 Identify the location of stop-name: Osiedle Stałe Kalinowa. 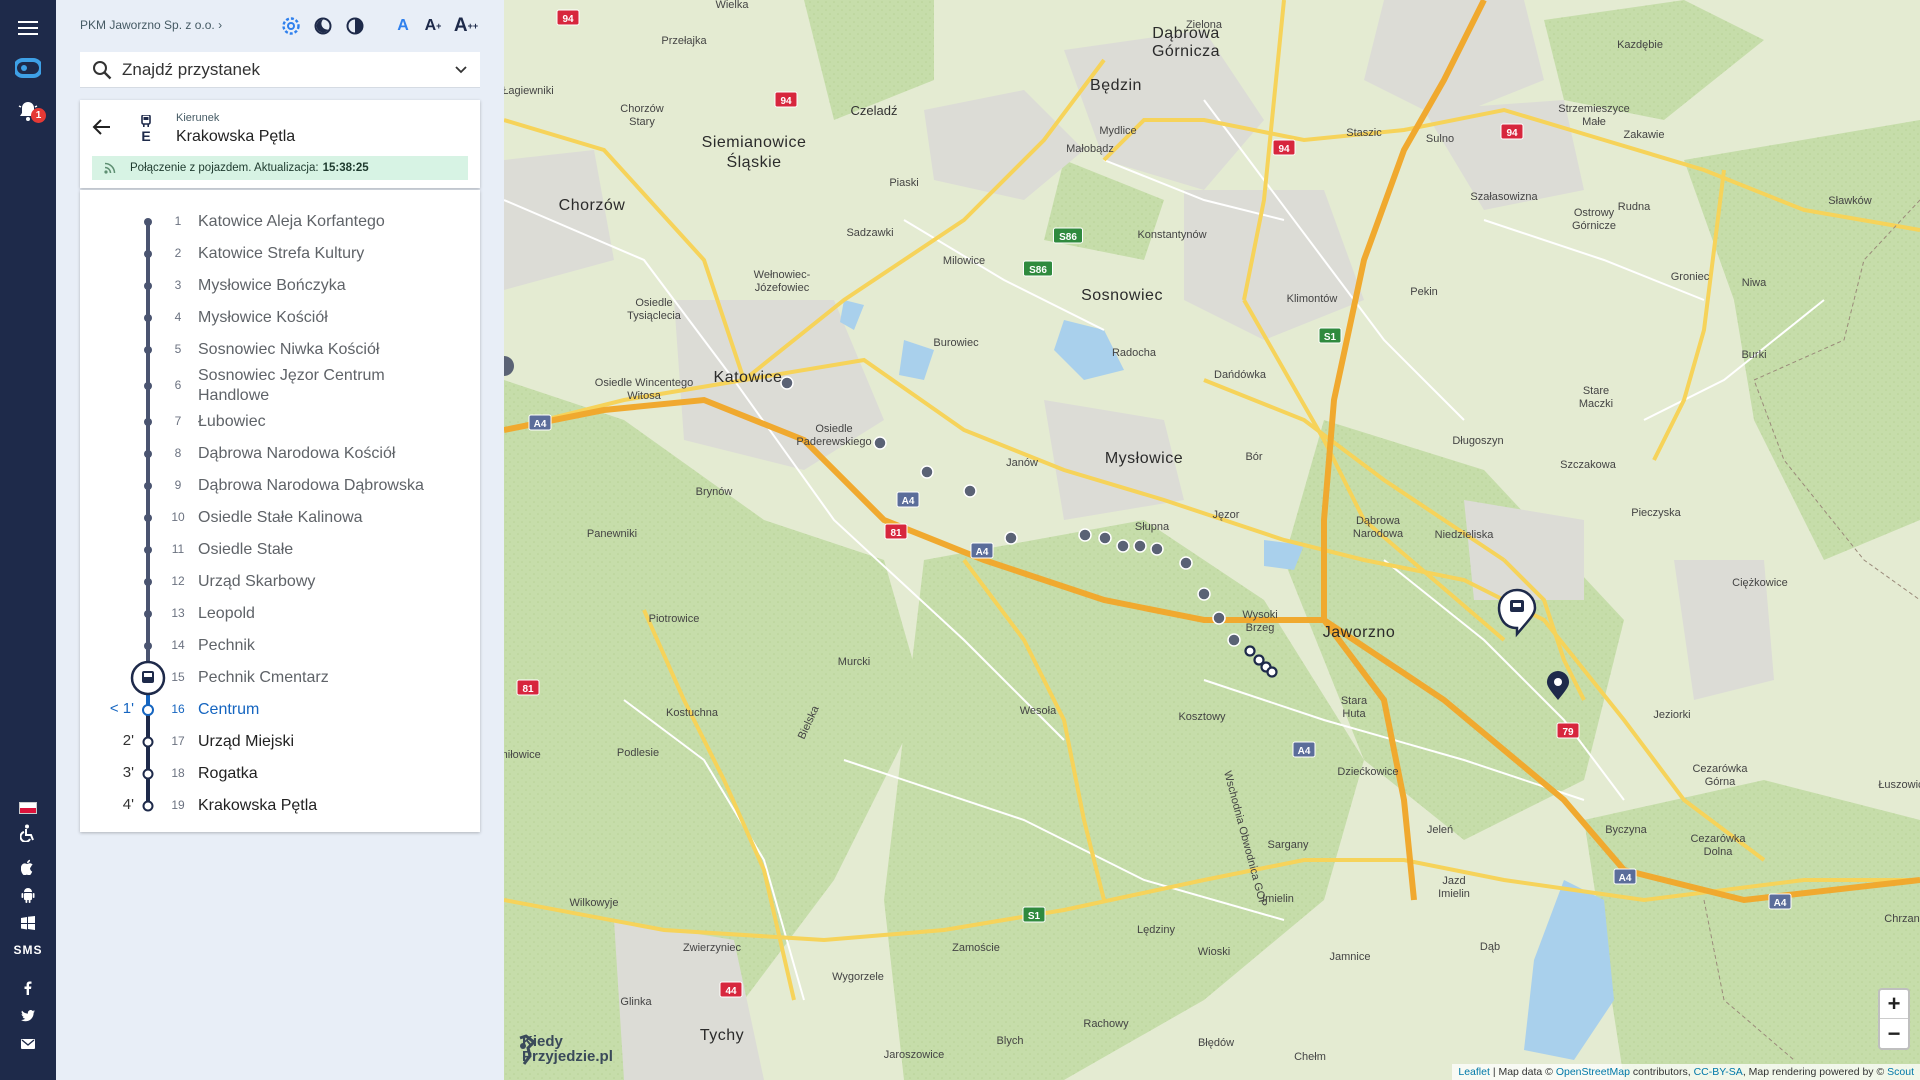
(323, 518).